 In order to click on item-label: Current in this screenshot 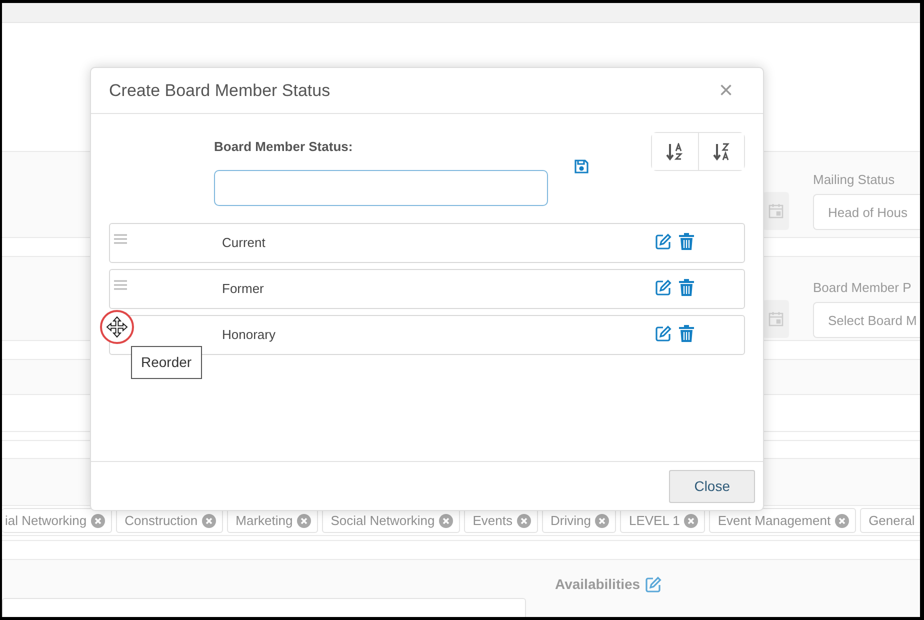, I will do `click(244, 243)`.